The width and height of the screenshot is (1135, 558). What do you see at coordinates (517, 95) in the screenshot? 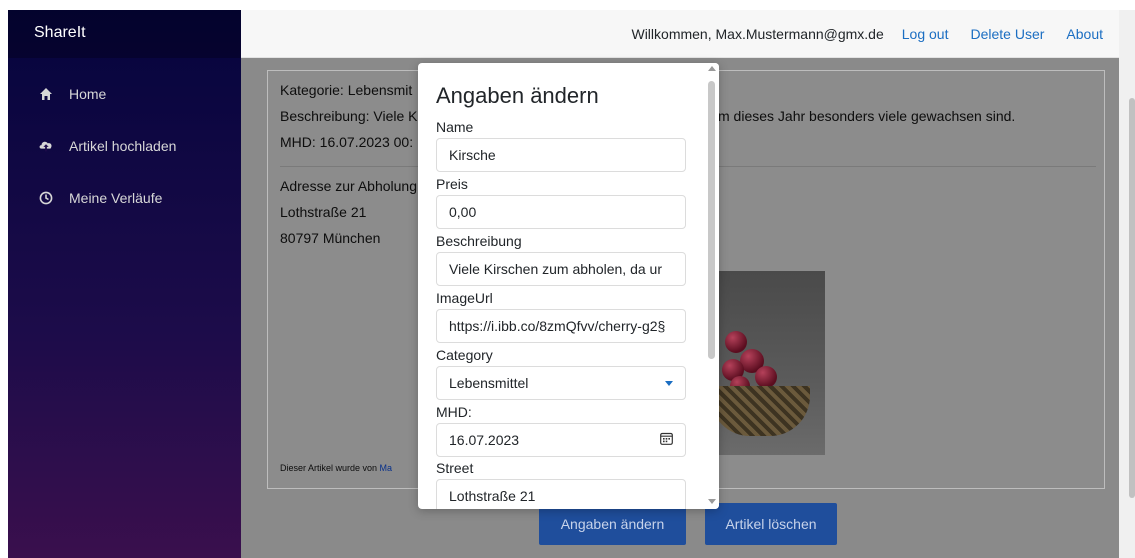
I see `modal-title: Angaben ändern` at bounding box center [517, 95].